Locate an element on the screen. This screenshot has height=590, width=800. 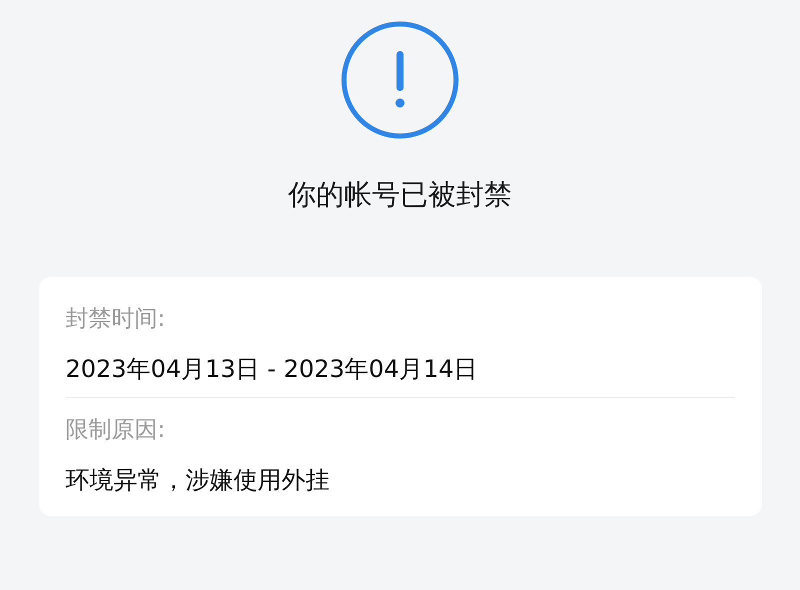
alert-icon is located at coordinates (400, 80).